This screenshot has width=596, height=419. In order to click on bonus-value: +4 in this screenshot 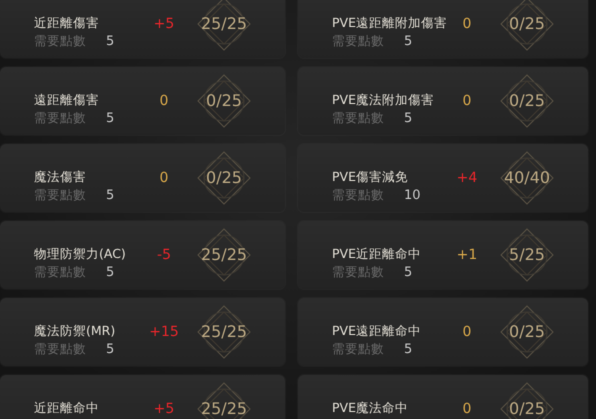, I will do `click(467, 178)`.